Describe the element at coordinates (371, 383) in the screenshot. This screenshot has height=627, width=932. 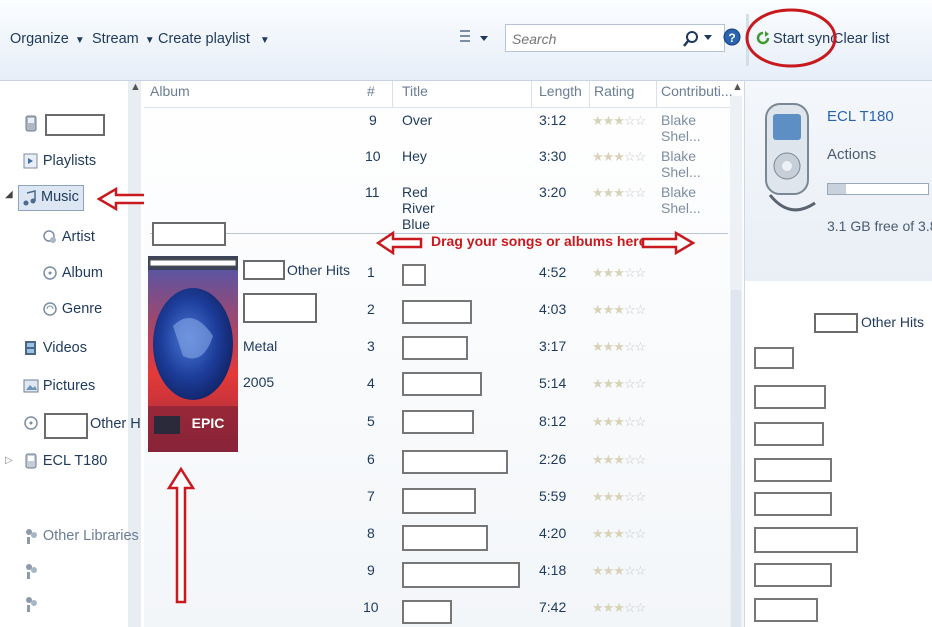
I see `track-number: 4` at that location.